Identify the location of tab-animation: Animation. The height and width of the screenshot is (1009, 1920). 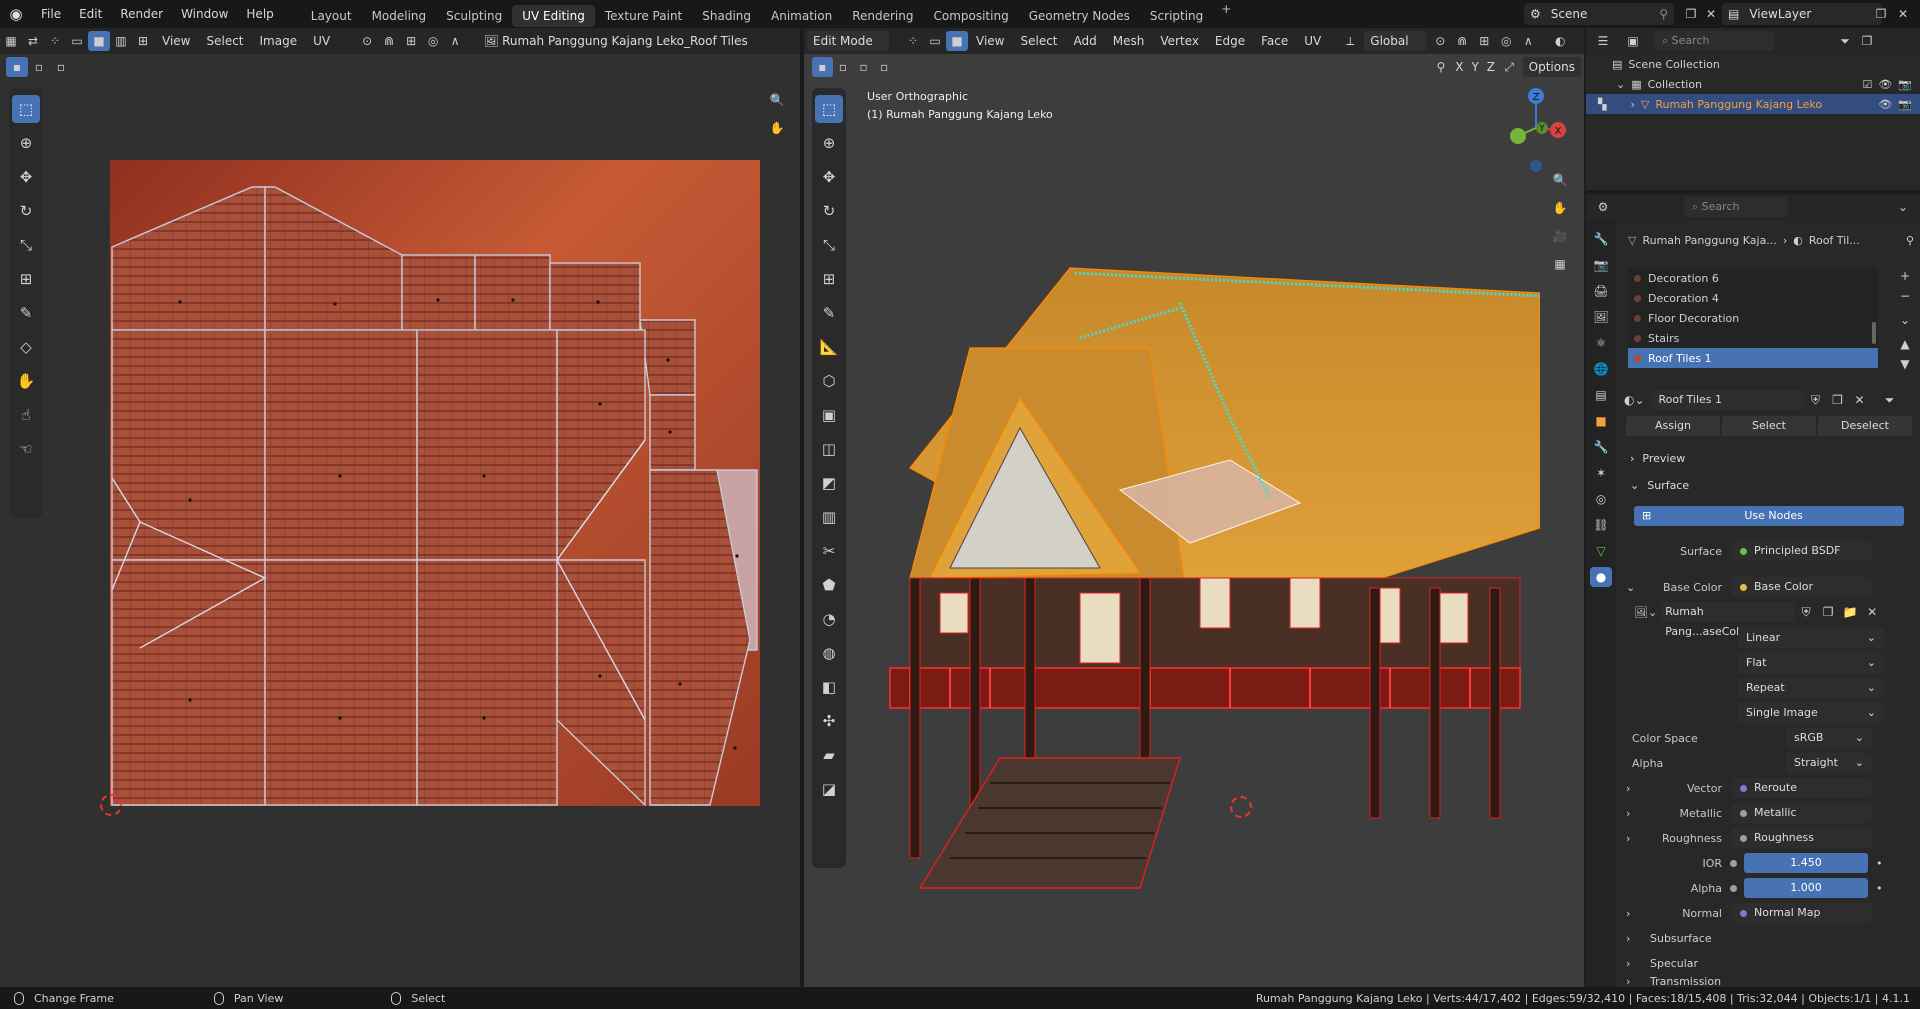
(801, 16).